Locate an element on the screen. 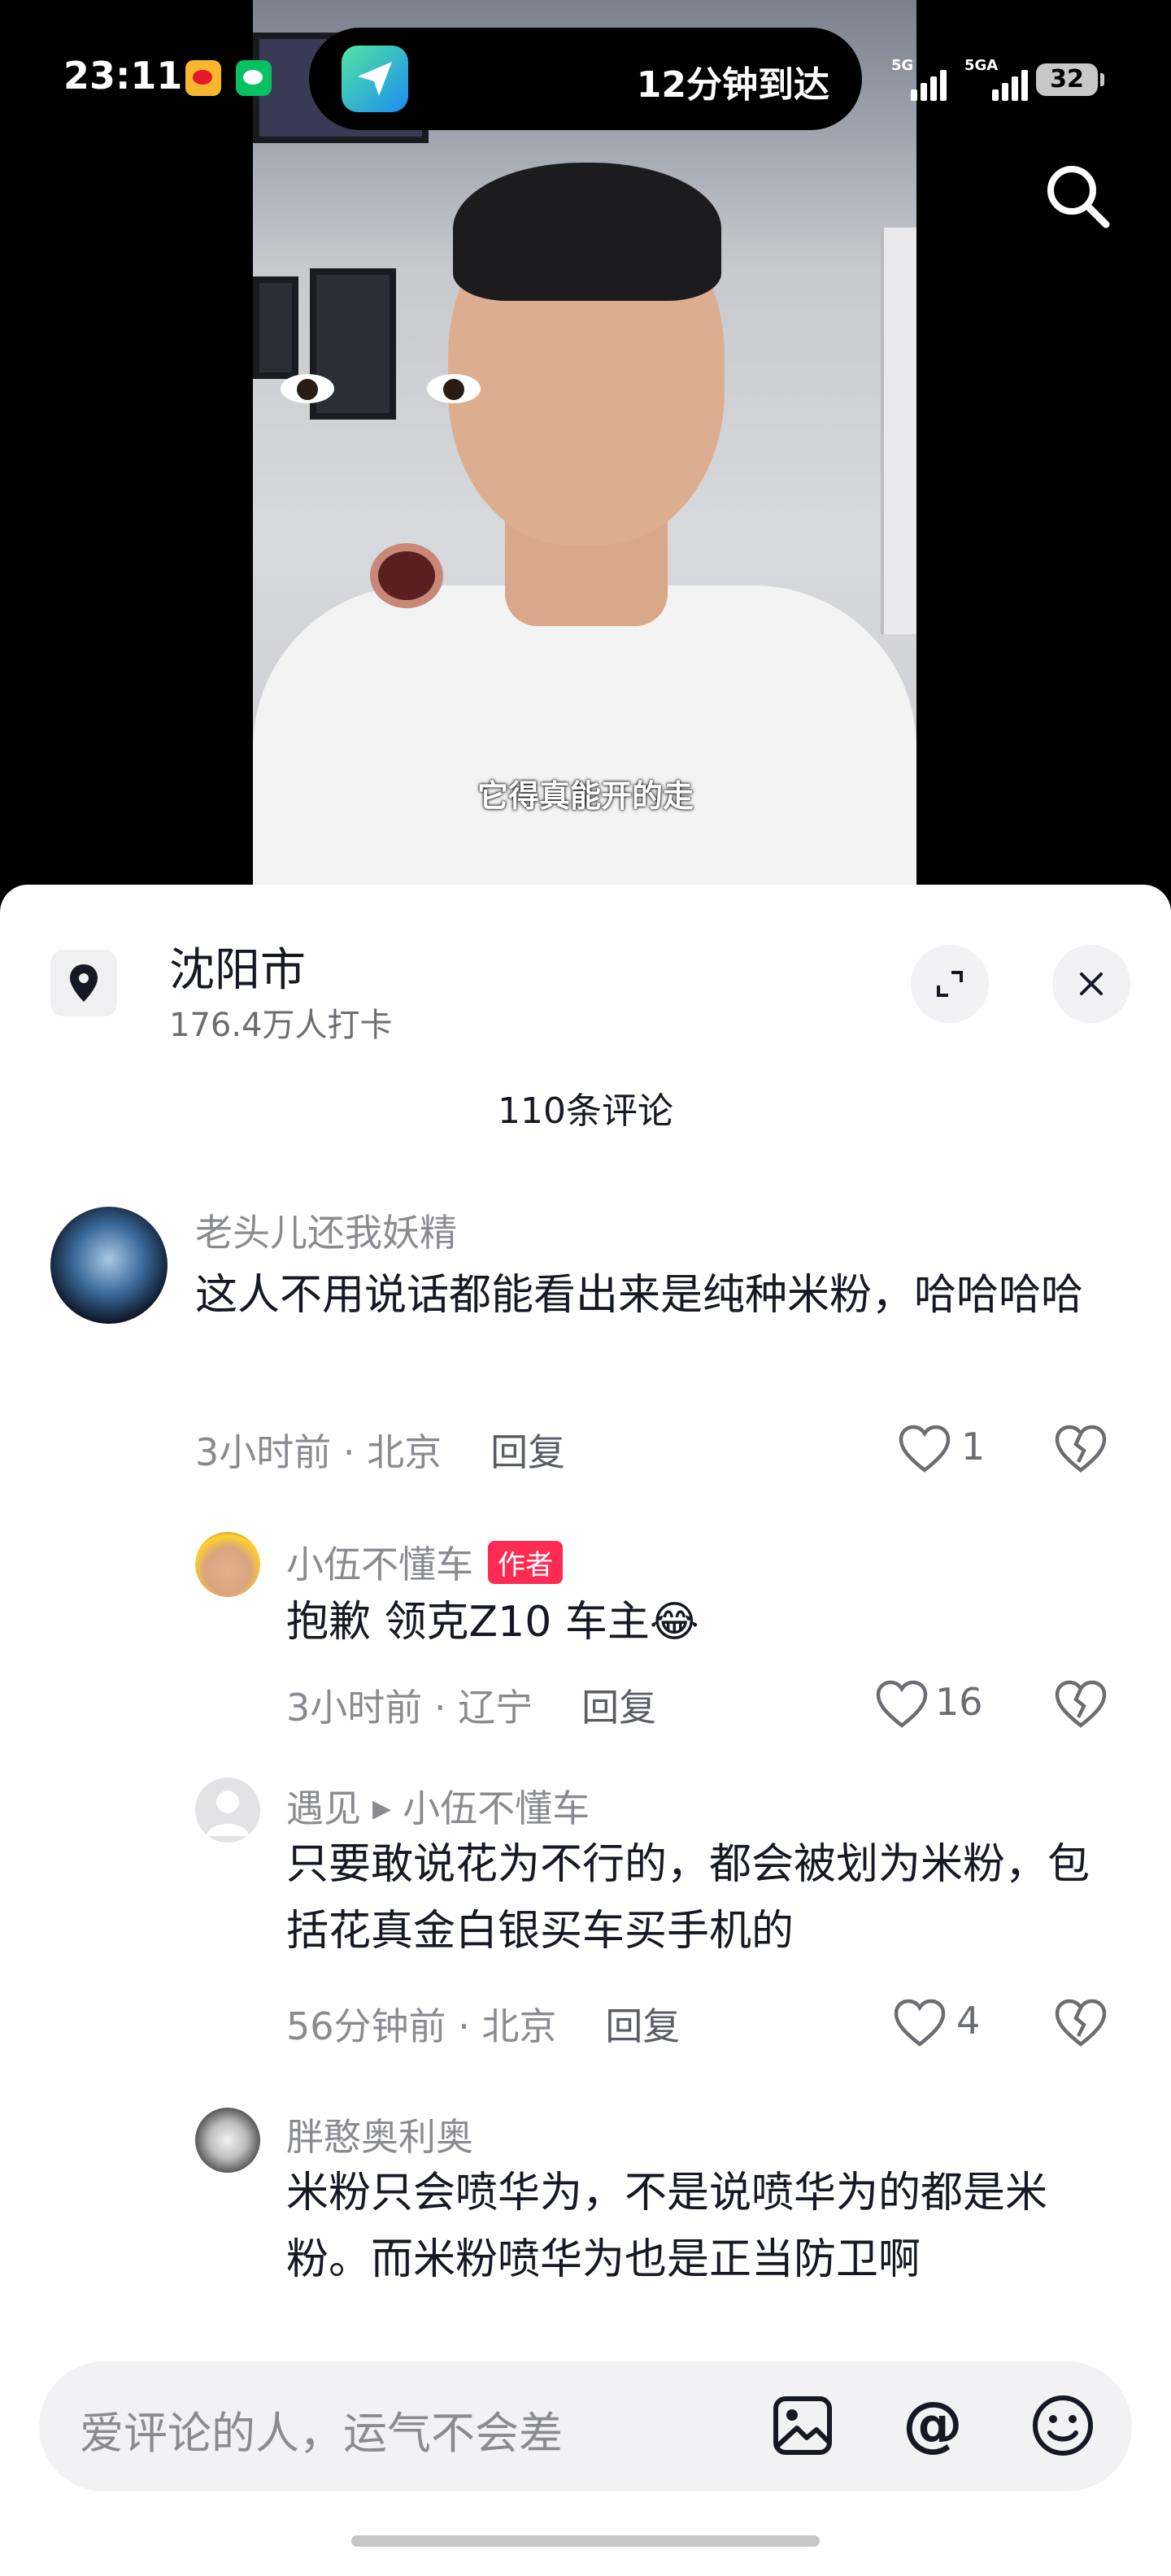 The height and width of the screenshot is (2576, 1171). comment-meta: 56分钟前 · 北京 回复 is located at coordinates (483, 2024).